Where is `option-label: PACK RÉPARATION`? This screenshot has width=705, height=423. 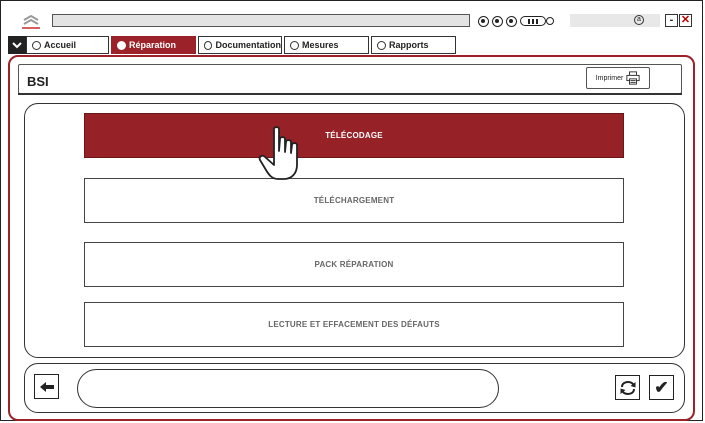 option-label: PACK RÉPARATION is located at coordinates (354, 264).